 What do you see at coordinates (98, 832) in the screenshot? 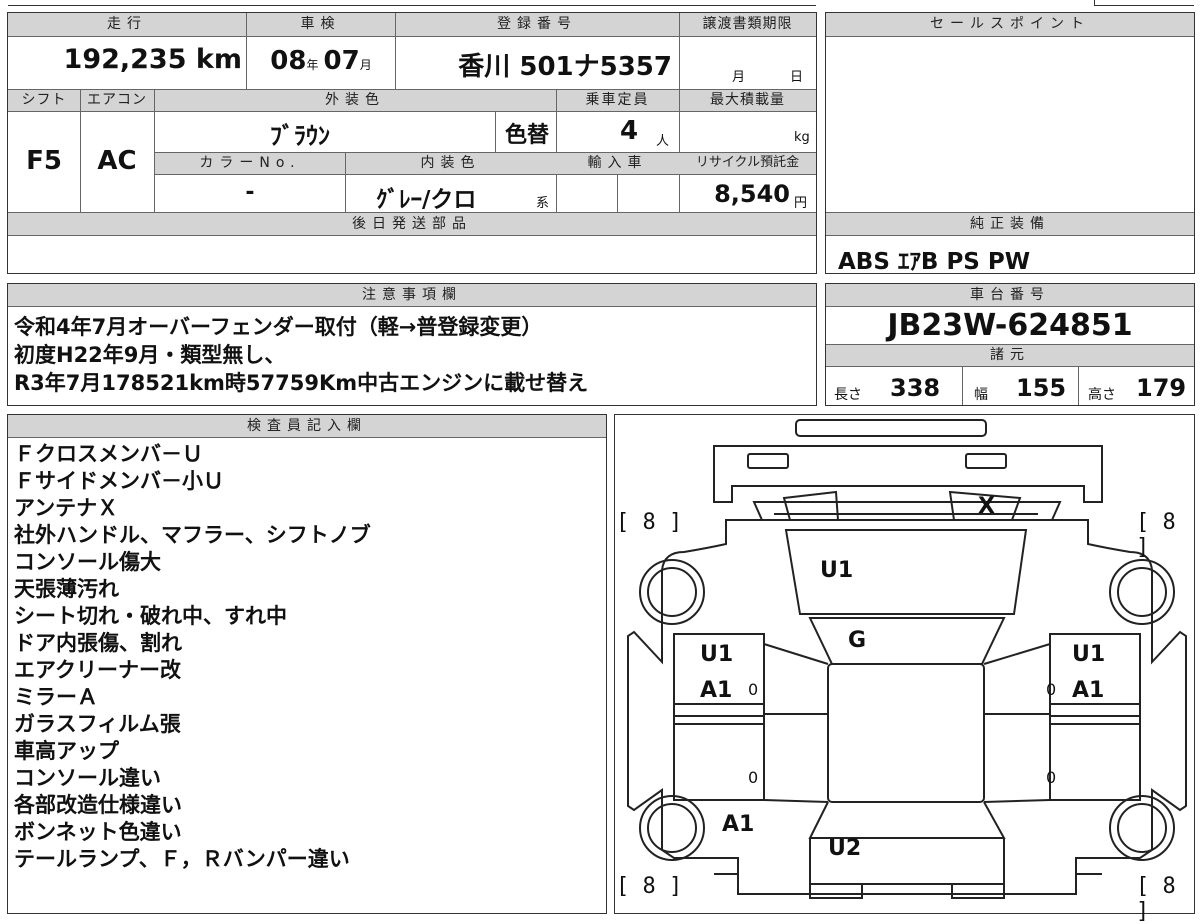
I see `inspector-line: ボンネット色違い` at bounding box center [98, 832].